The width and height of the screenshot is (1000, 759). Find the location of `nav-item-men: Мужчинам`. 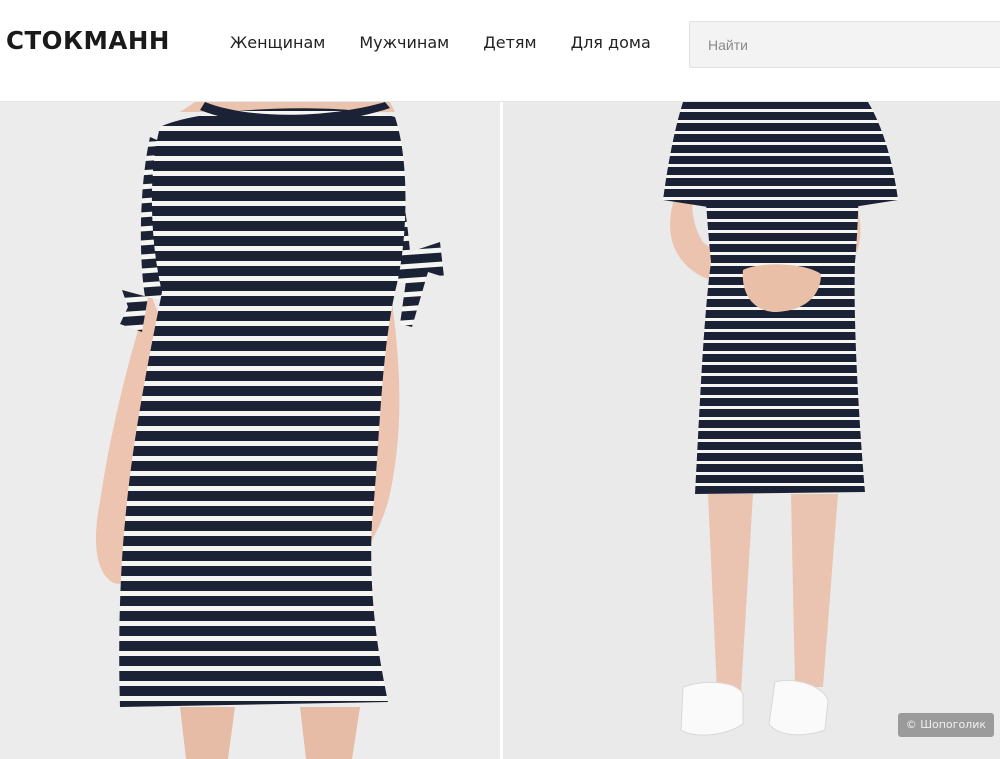

nav-item-men: Мужчинам is located at coordinates (404, 42).